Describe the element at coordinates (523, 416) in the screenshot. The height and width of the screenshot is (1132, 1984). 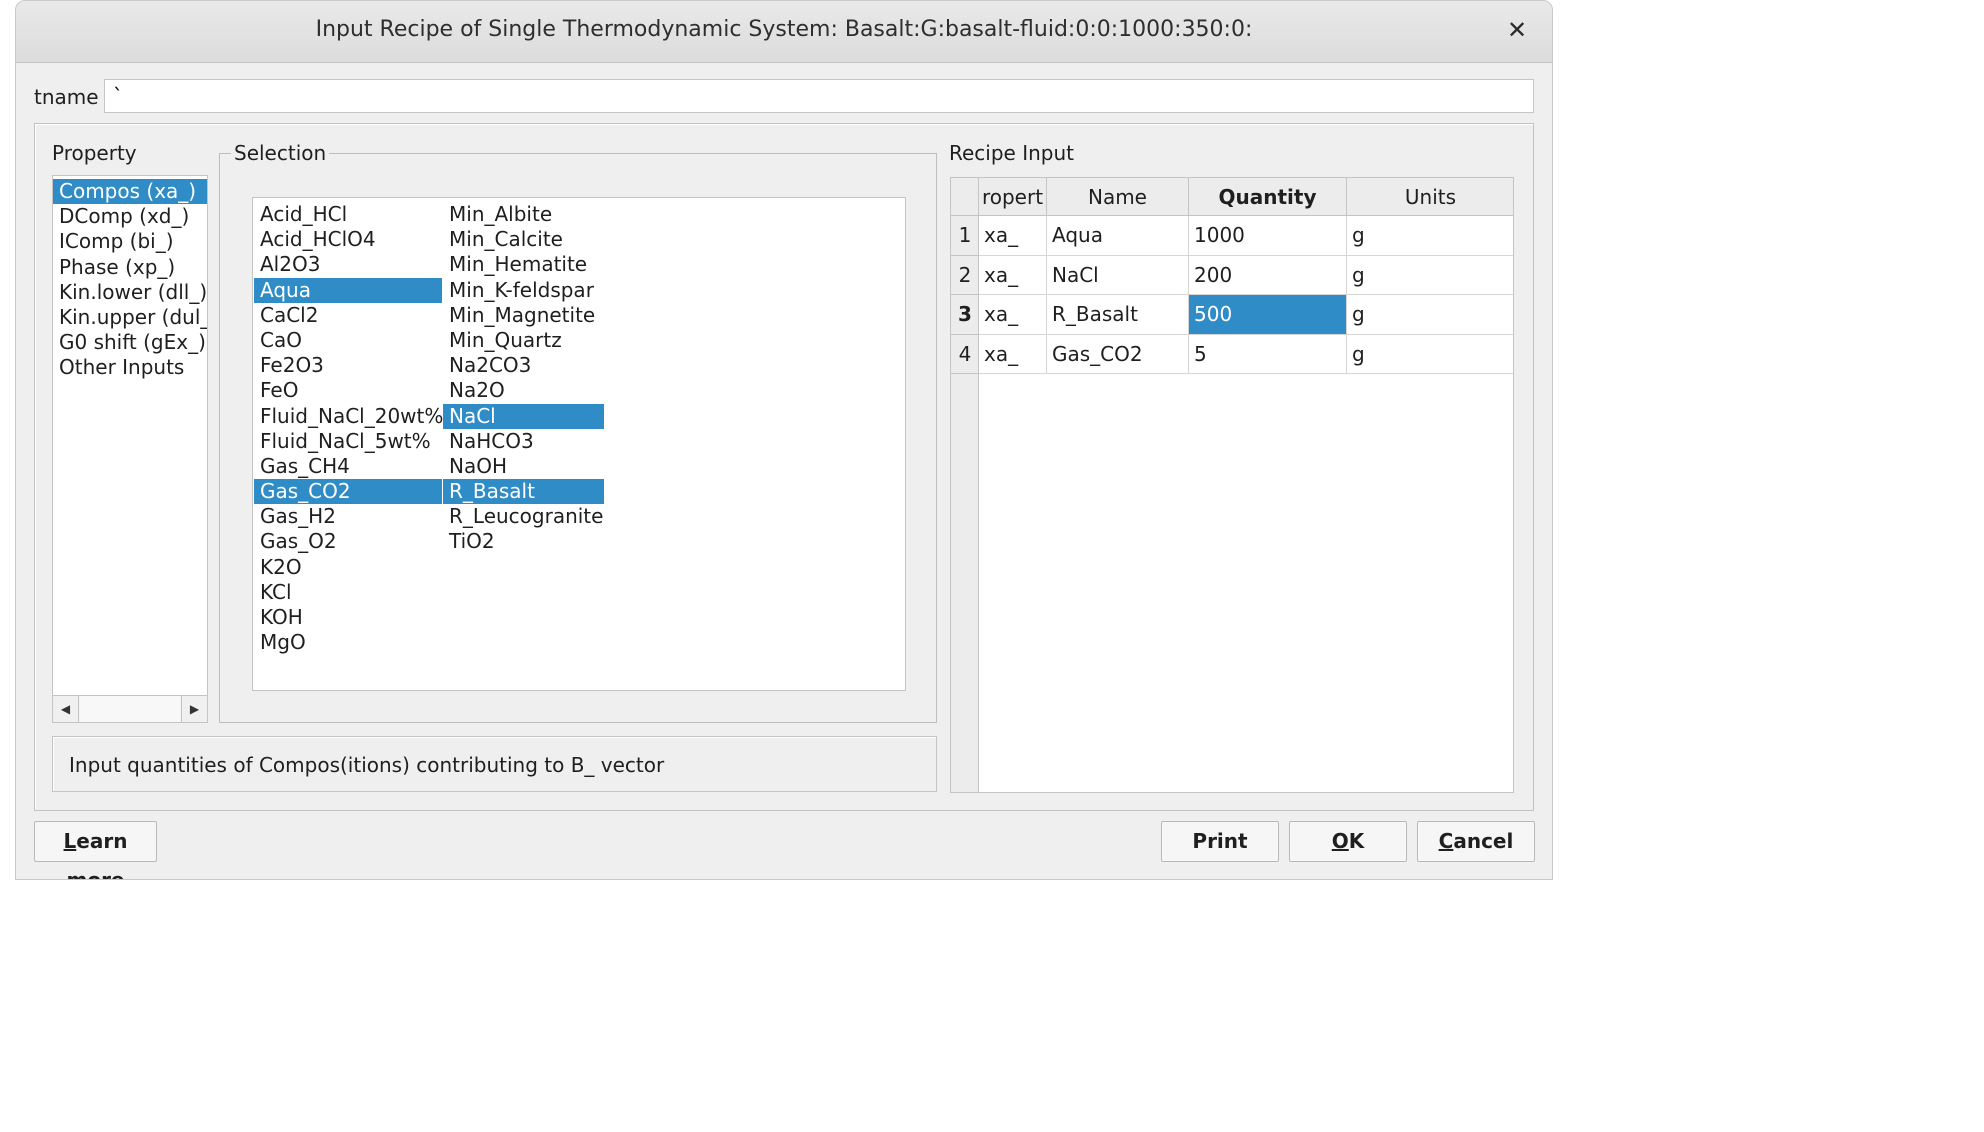
I see `selection-item: NaCl` at that location.